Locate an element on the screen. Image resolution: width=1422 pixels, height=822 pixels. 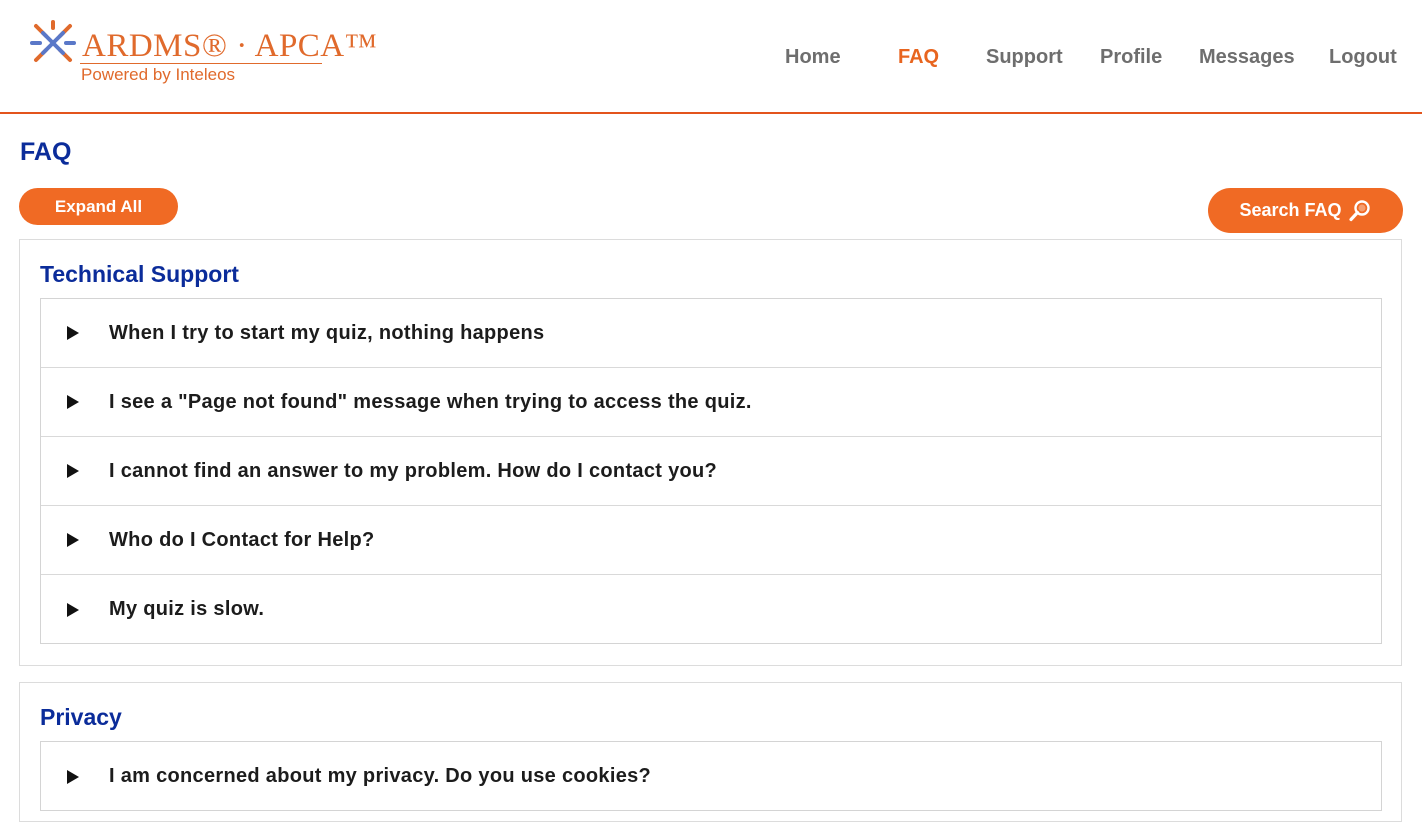
section-title: Privacy is located at coordinates (81, 717).